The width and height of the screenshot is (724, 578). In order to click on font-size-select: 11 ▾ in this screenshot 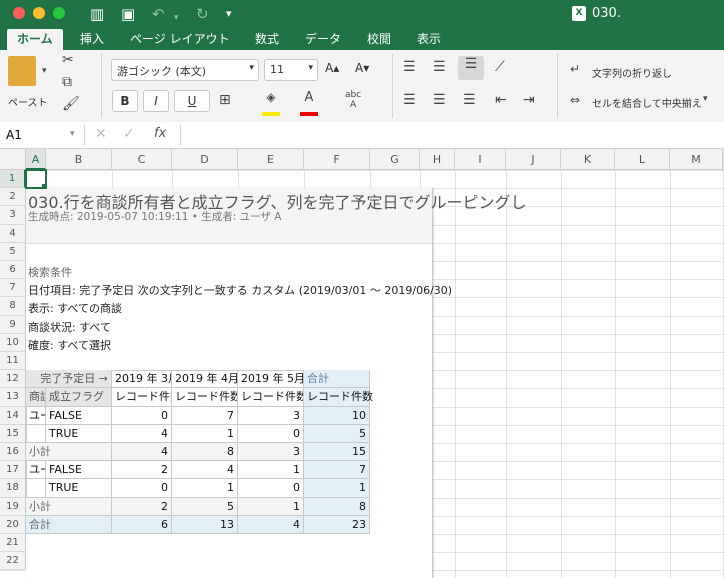, I will do `click(291, 70)`.